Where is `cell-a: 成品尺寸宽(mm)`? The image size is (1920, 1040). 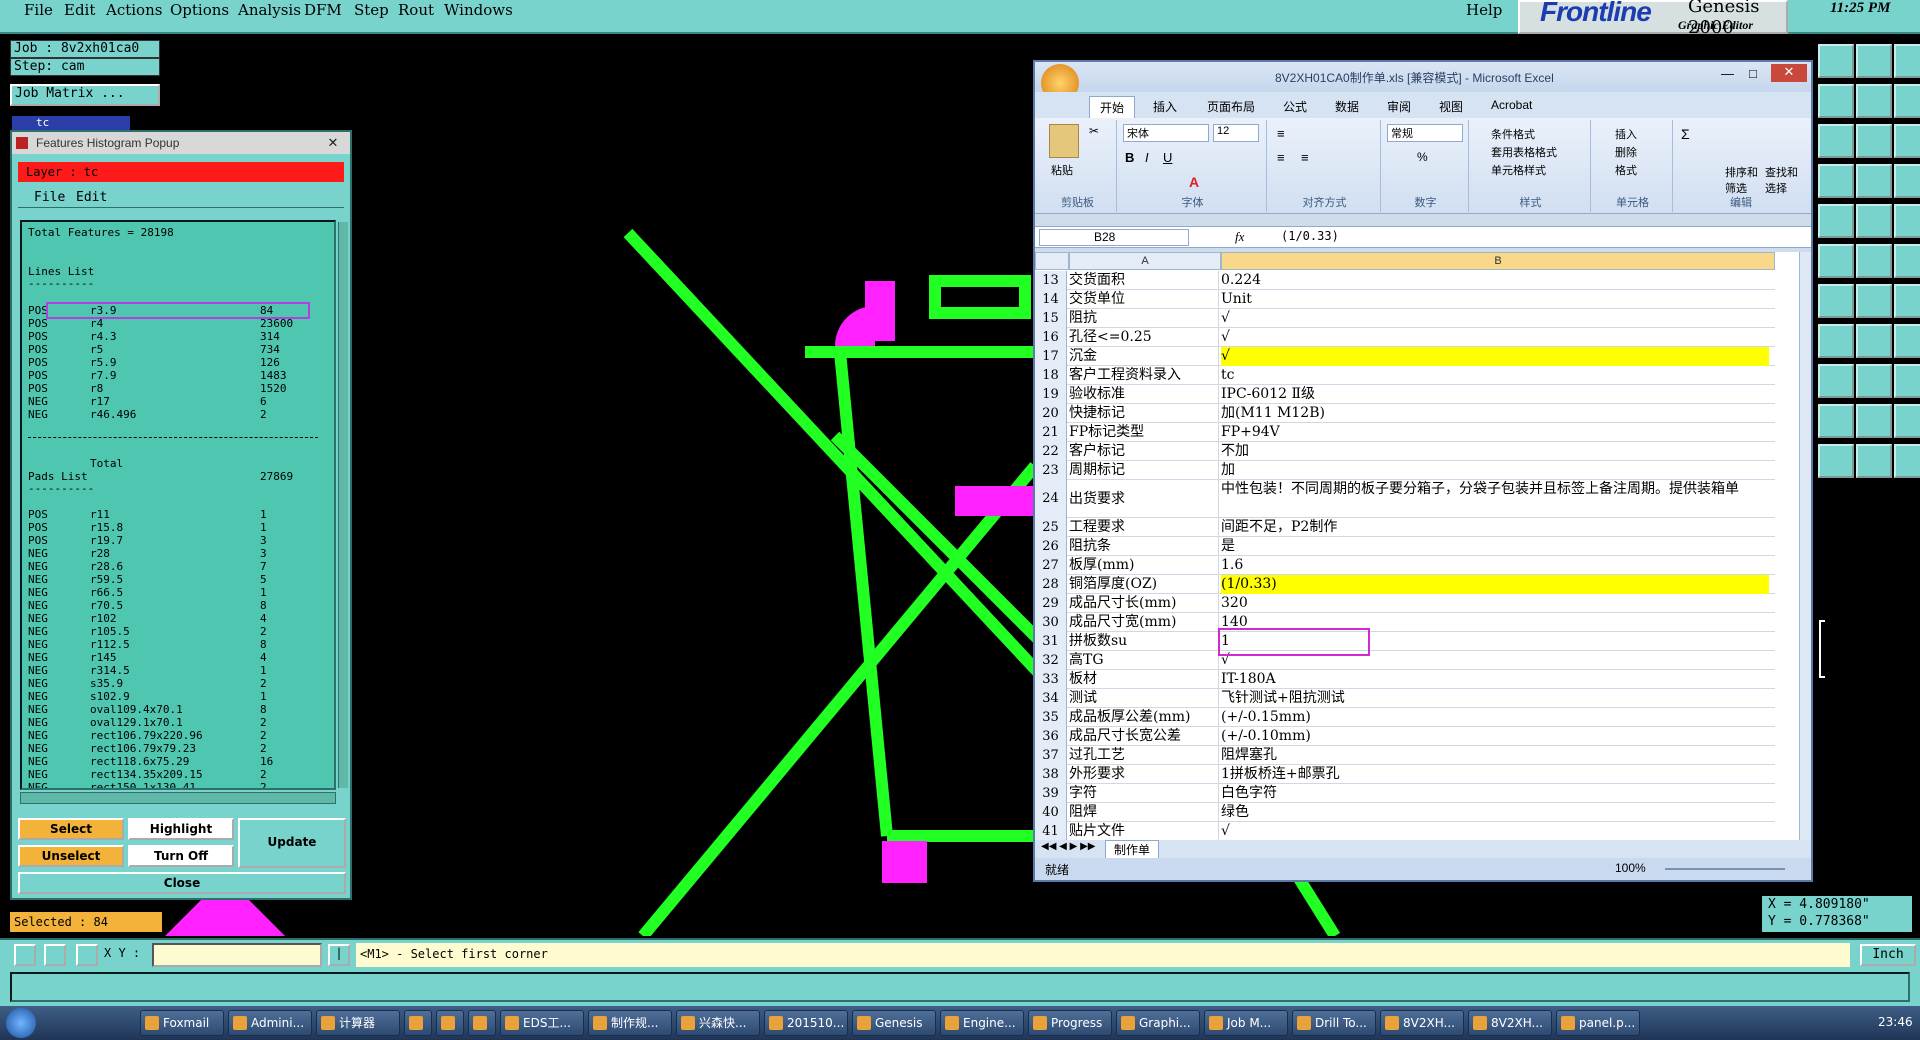 cell-a: 成品尺寸宽(mm) is located at coordinates (1144, 622).